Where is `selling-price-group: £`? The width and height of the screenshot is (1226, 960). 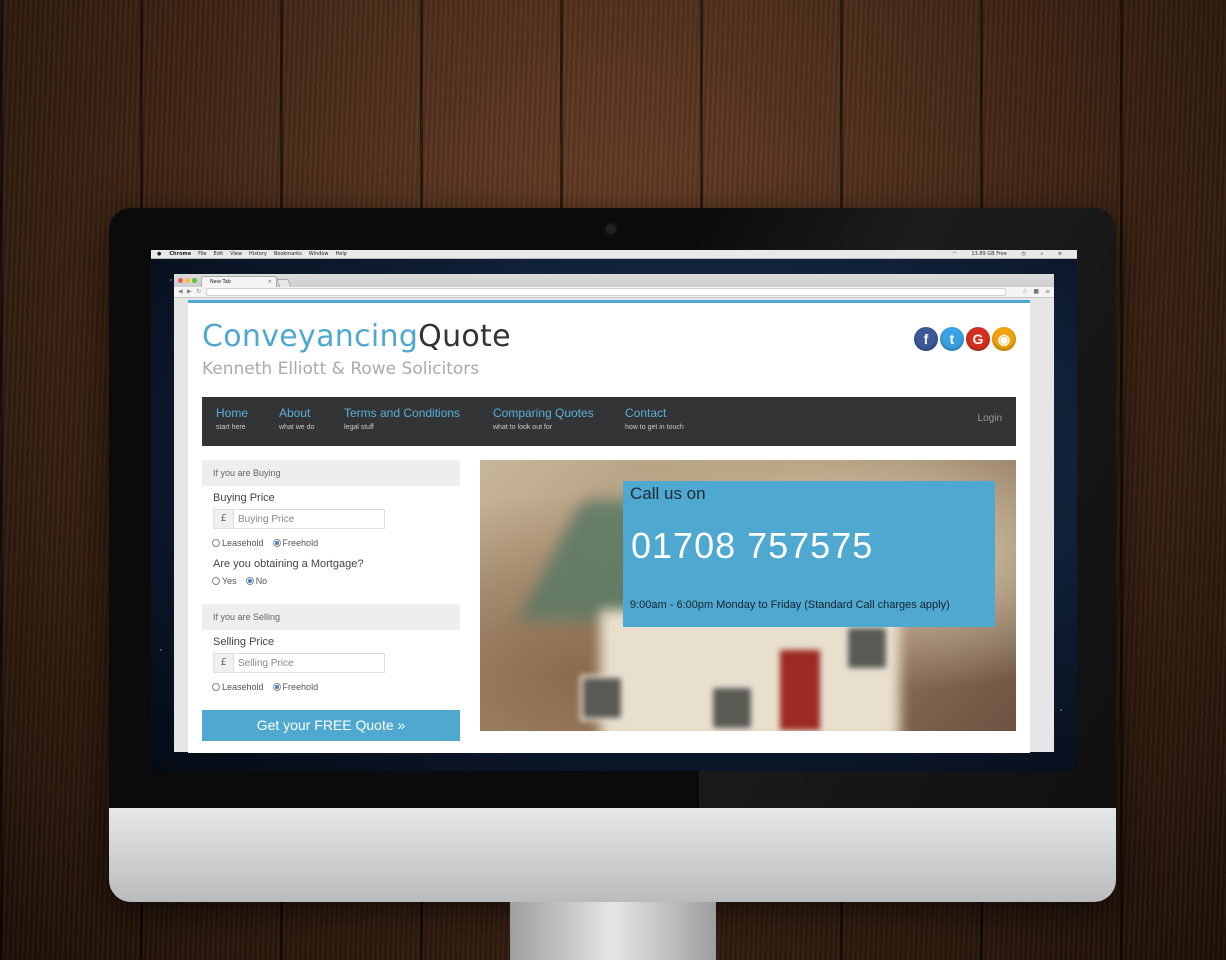
selling-price-group: £ is located at coordinates (299, 663).